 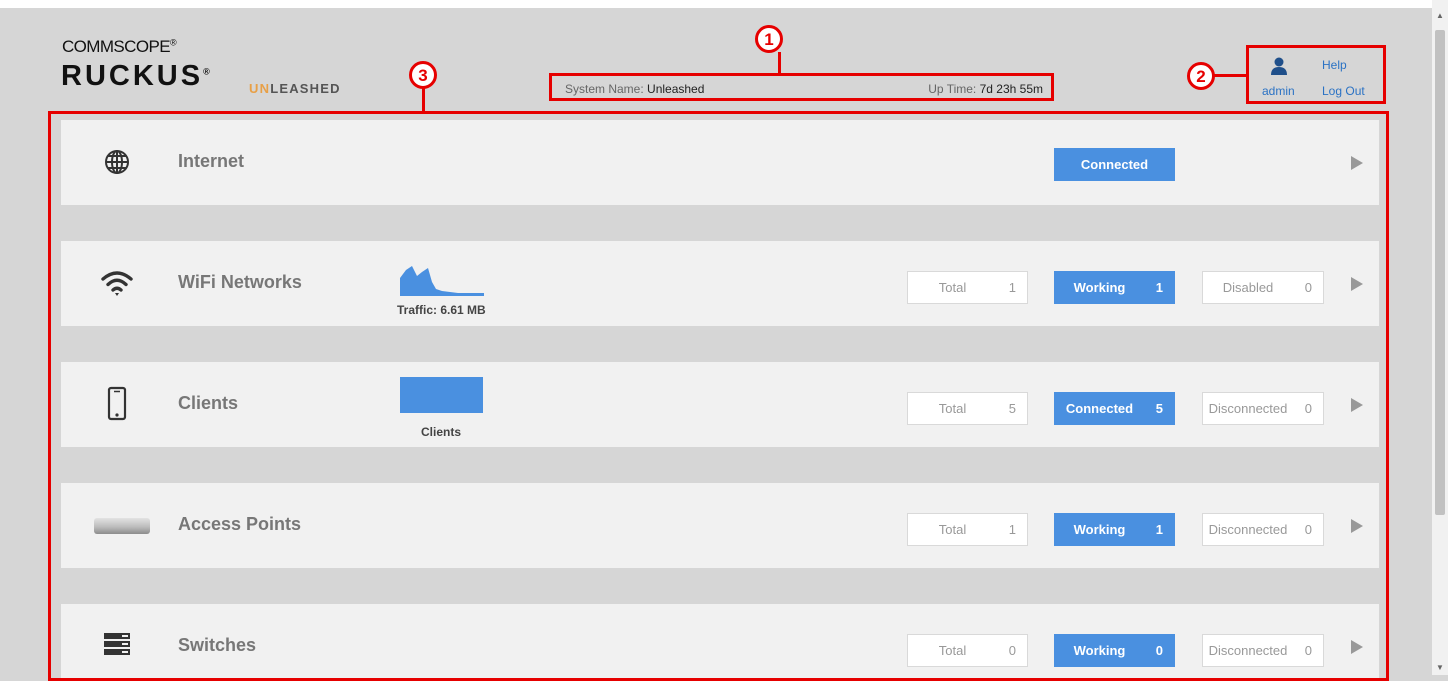 What do you see at coordinates (985, 89) in the screenshot?
I see `uptime: Up Time: 7d 23h 55m` at bounding box center [985, 89].